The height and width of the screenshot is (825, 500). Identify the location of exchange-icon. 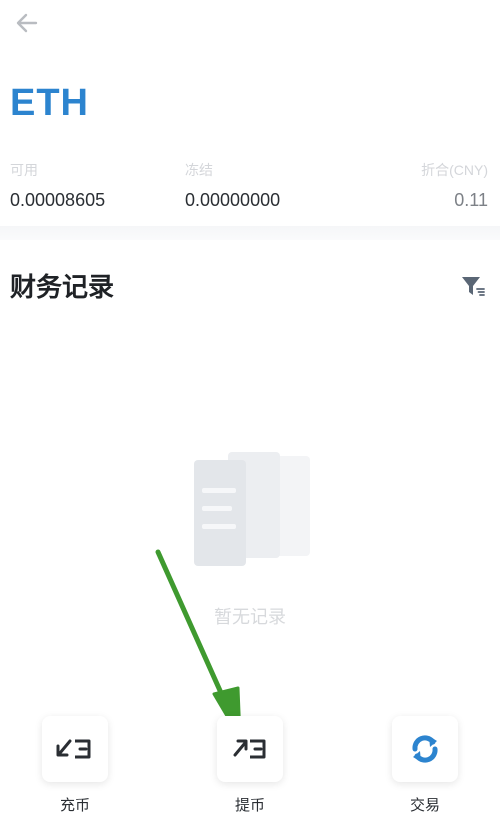
(425, 749).